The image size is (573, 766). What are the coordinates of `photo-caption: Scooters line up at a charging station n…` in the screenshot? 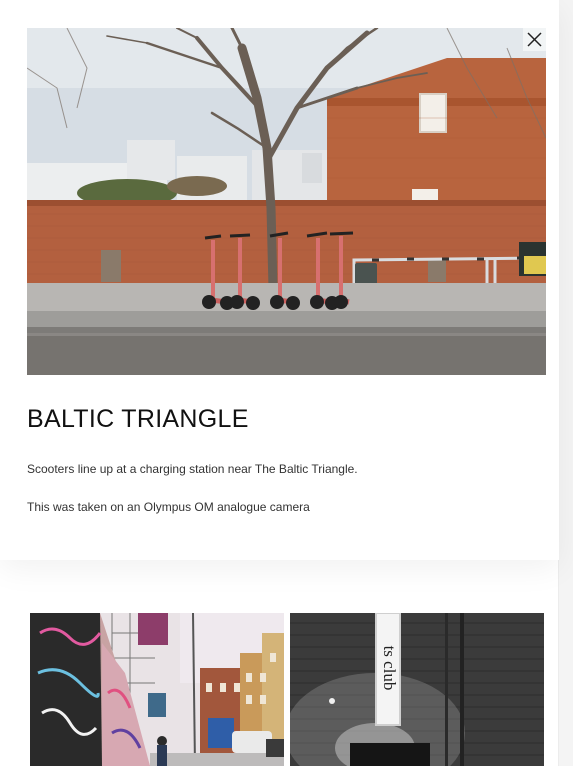 It's located at (192, 469).